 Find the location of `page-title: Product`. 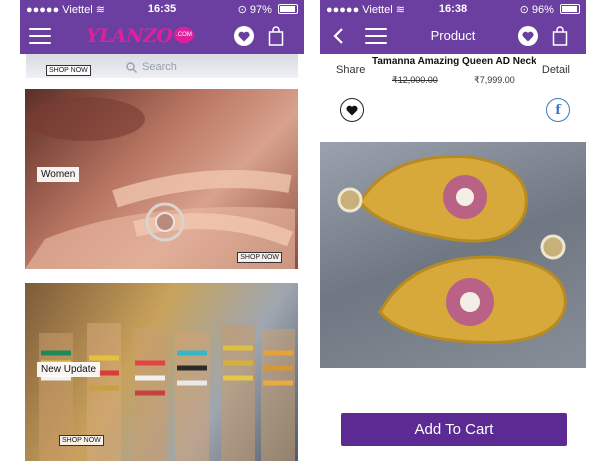

page-title: Product is located at coordinates (453, 35).